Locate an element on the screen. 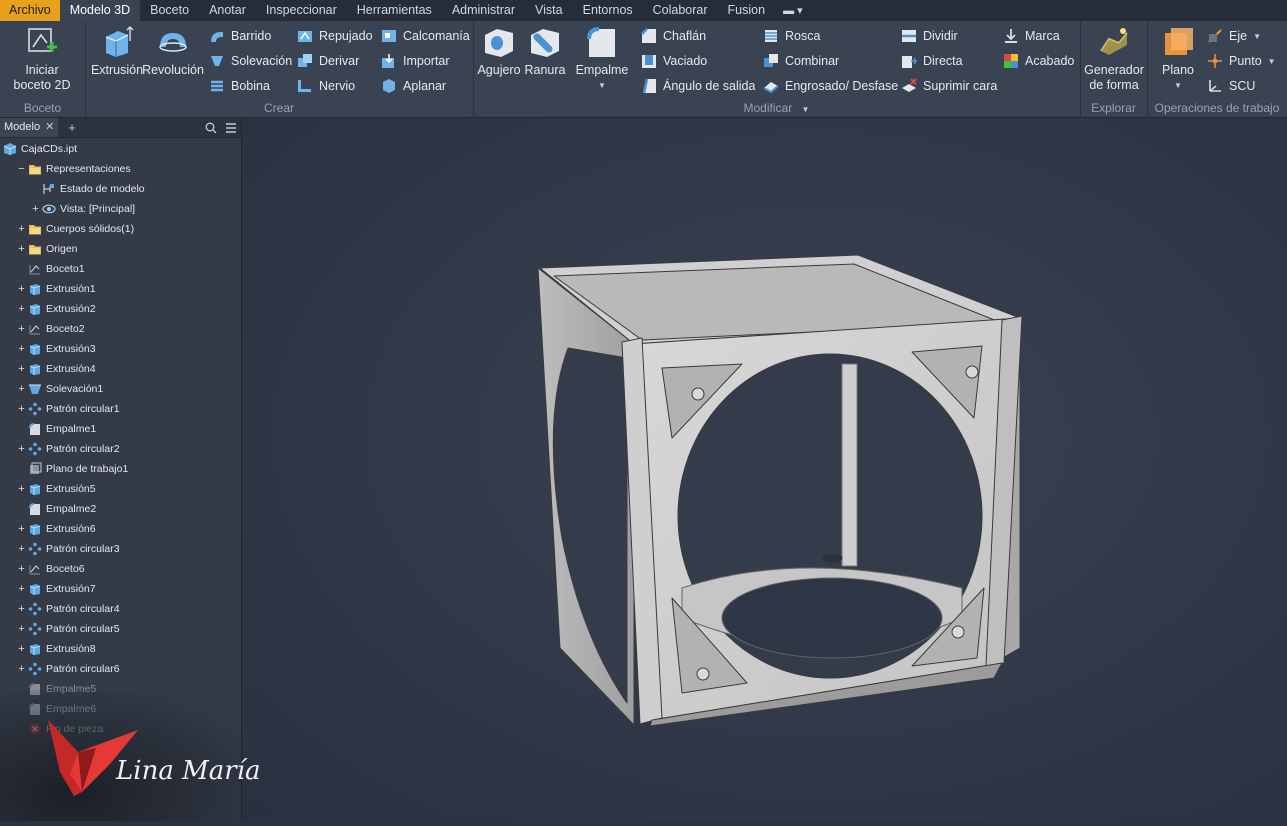  bobina-button: Bobina is located at coordinates (239, 86).